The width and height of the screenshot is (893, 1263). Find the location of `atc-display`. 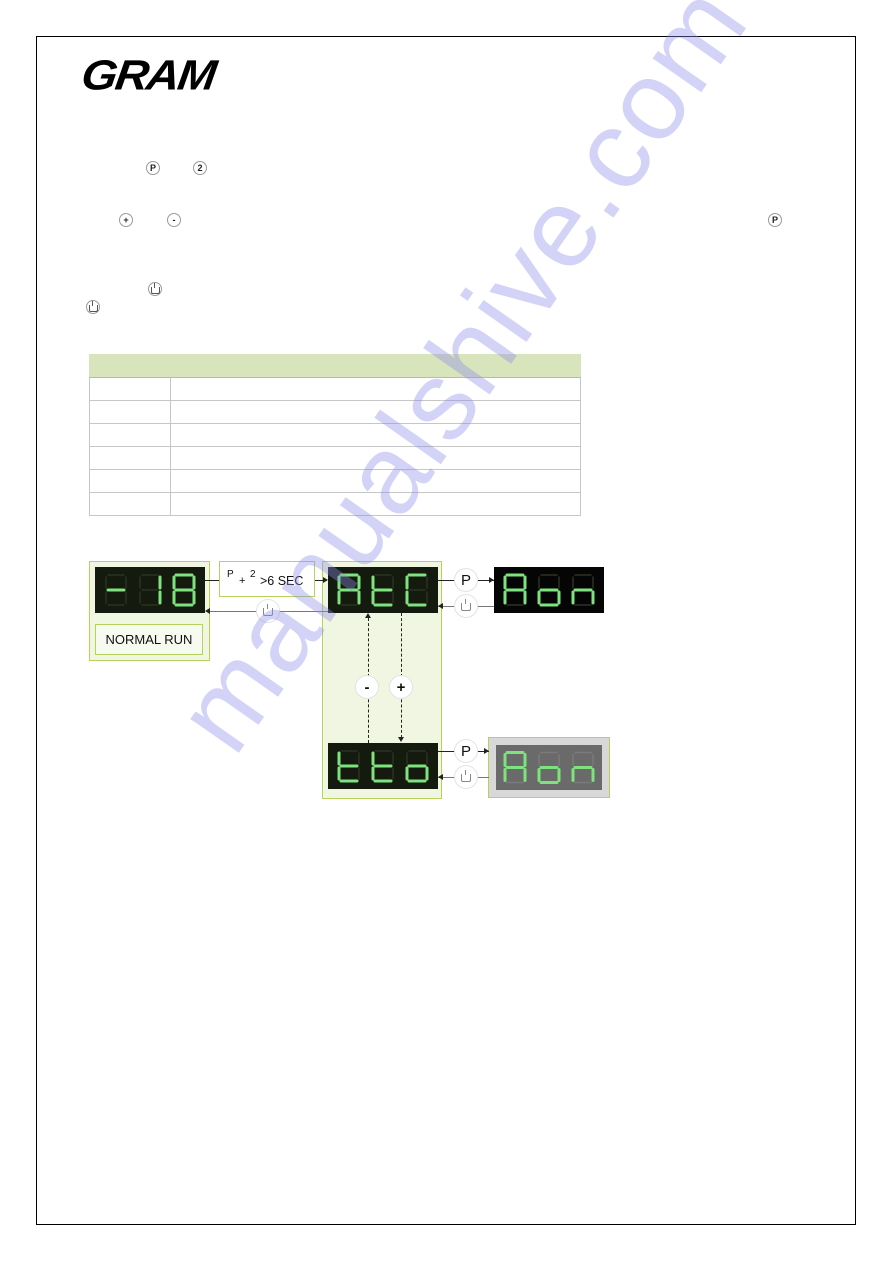

atc-display is located at coordinates (383, 590).